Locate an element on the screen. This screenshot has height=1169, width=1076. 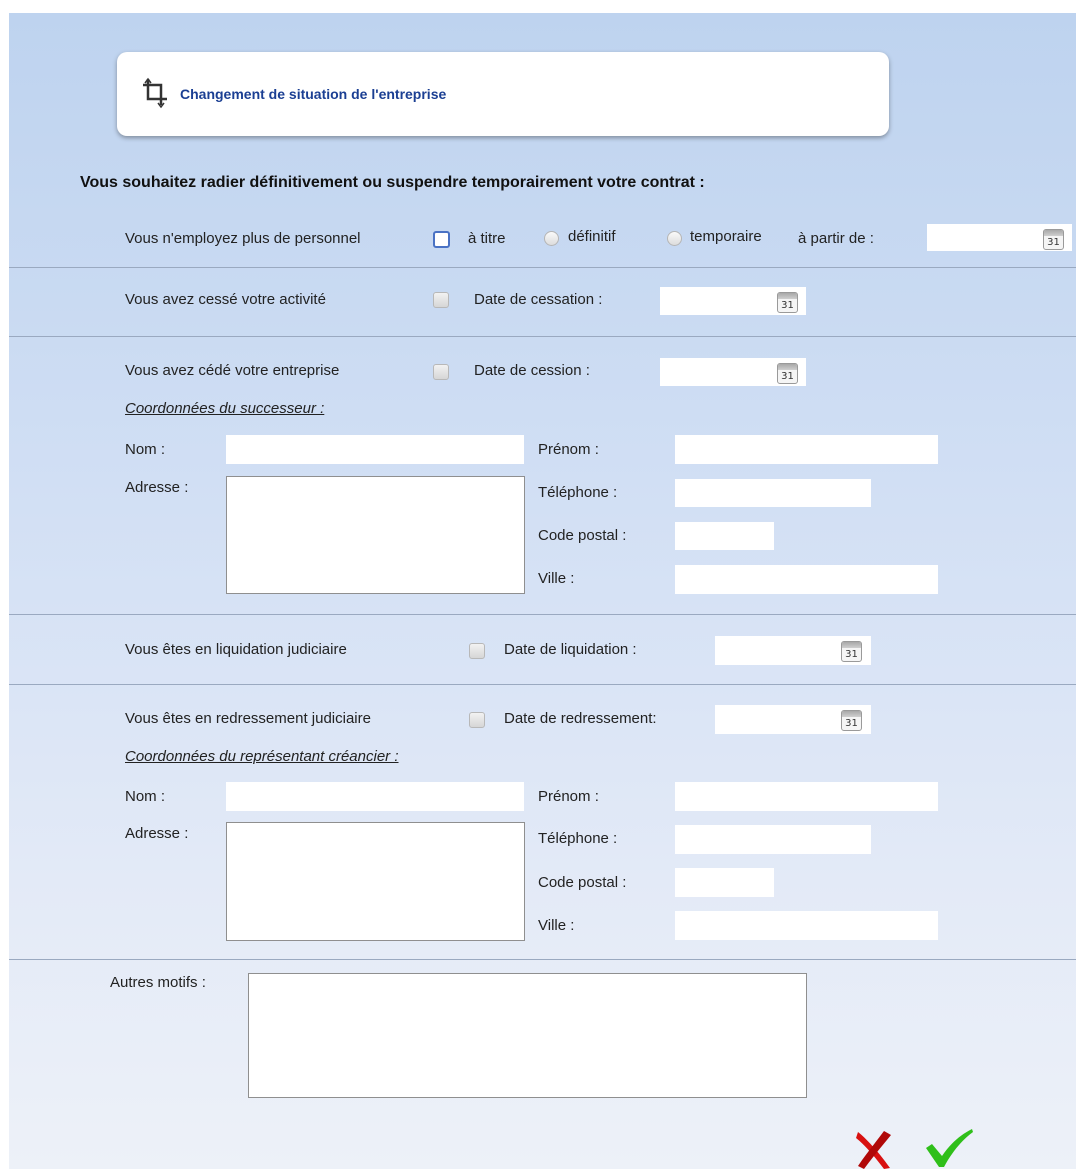
creditor-telephone-field is located at coordinates (773, 839).